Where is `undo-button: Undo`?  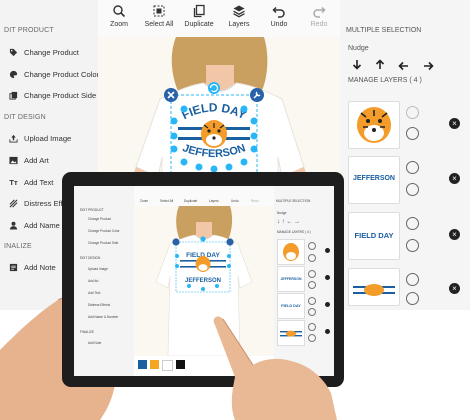
undo-button: Undo is located at coordinates (279, 16).